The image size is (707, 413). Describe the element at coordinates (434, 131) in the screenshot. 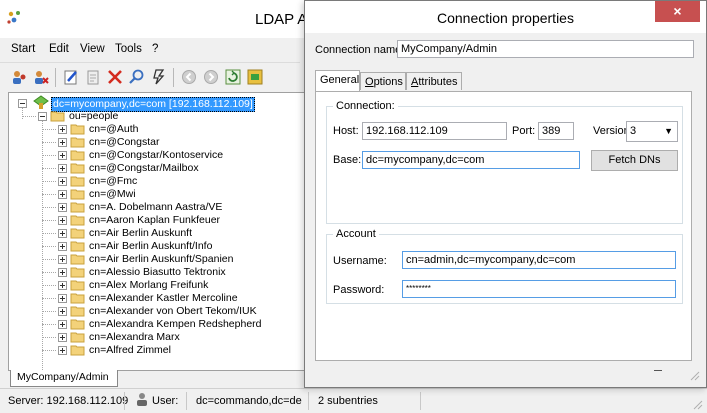

I see `host-input: 192.168.112.109` at that location.